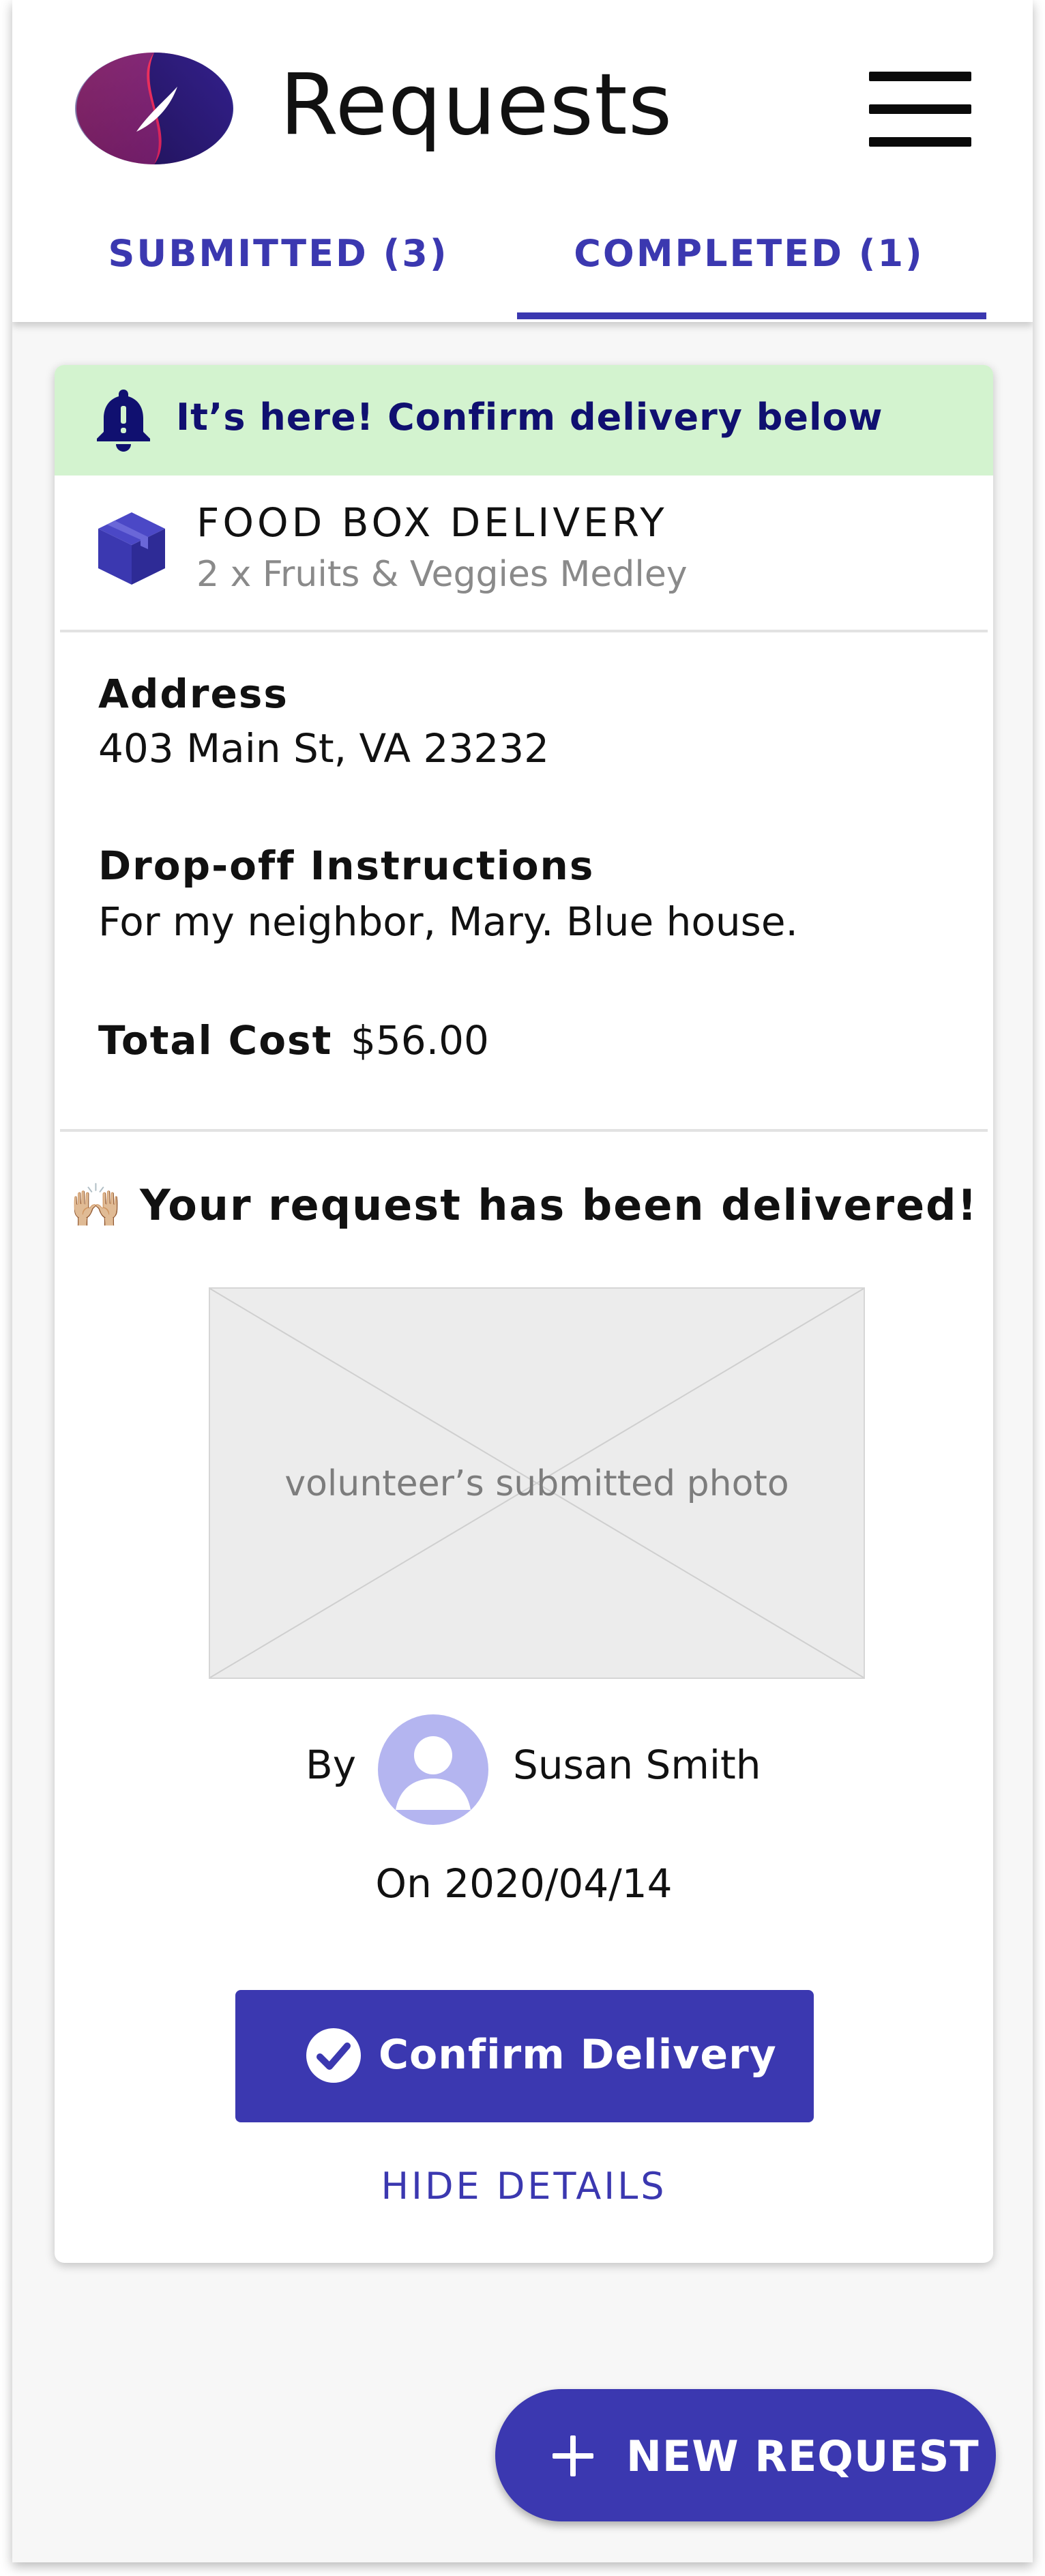 The width and height of the screenshot is (1045, 2576). What do you see at coordinates (442, 574) in the screenshot?
I see `request-items: 2 x Fruits & Veggies Medley` at bounding box center [442, 574].